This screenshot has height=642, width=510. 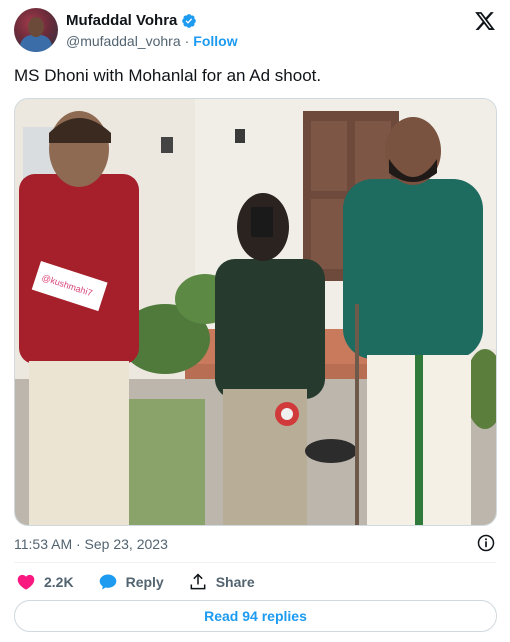 I want to click on author-name: Mufaddal Vohra, so click(x=121, y=20).